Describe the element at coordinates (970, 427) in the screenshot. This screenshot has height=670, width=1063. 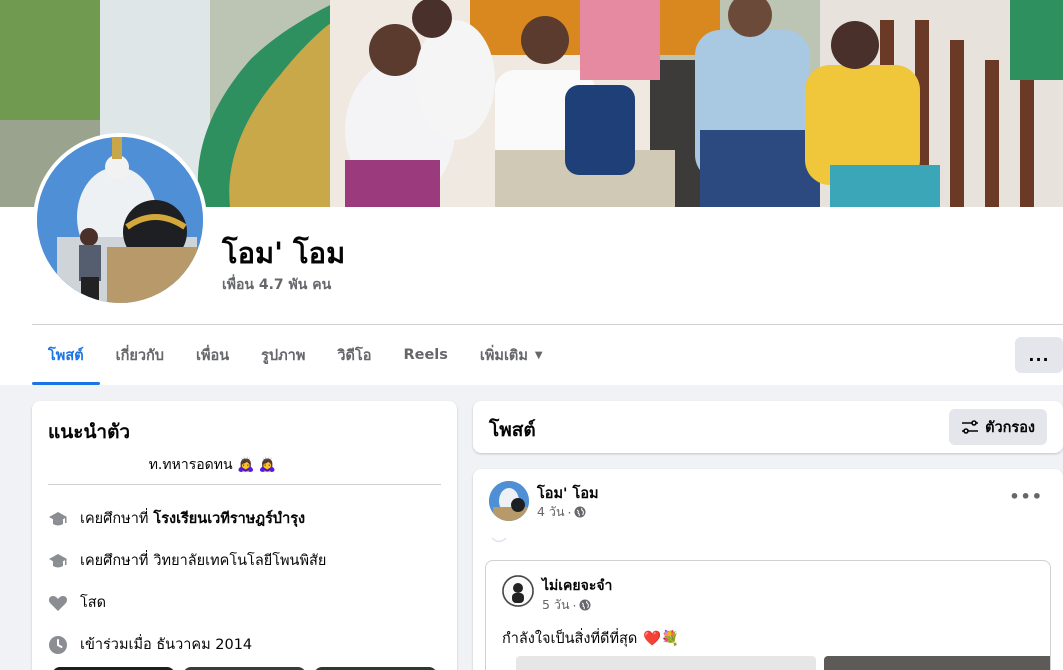
I see `filter-icon` at that location.